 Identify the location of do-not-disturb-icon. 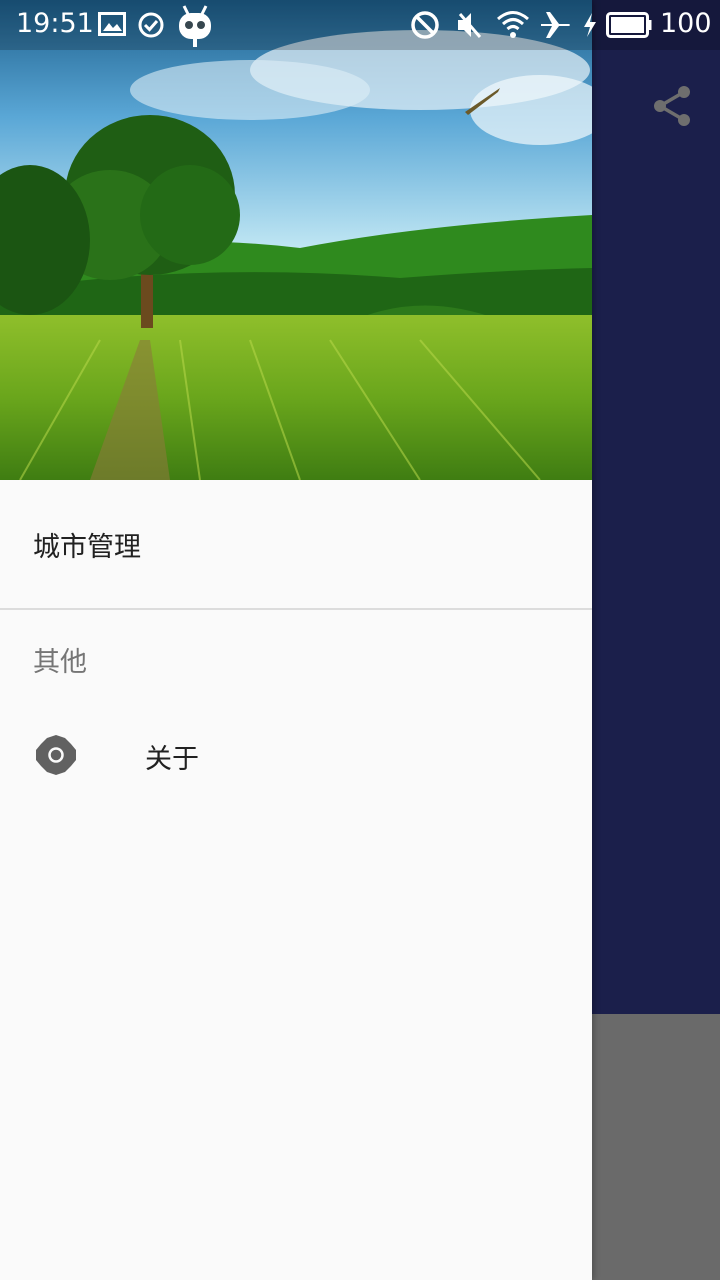
(425, 25).